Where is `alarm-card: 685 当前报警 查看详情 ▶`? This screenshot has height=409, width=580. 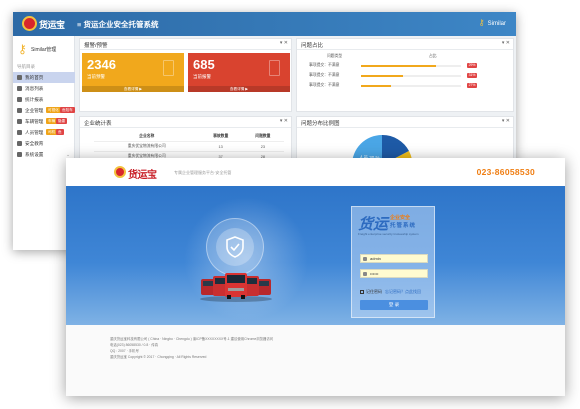
alarm-card: 685 当前报警 查看详情 ▶ is located at coordinates (239, 72).